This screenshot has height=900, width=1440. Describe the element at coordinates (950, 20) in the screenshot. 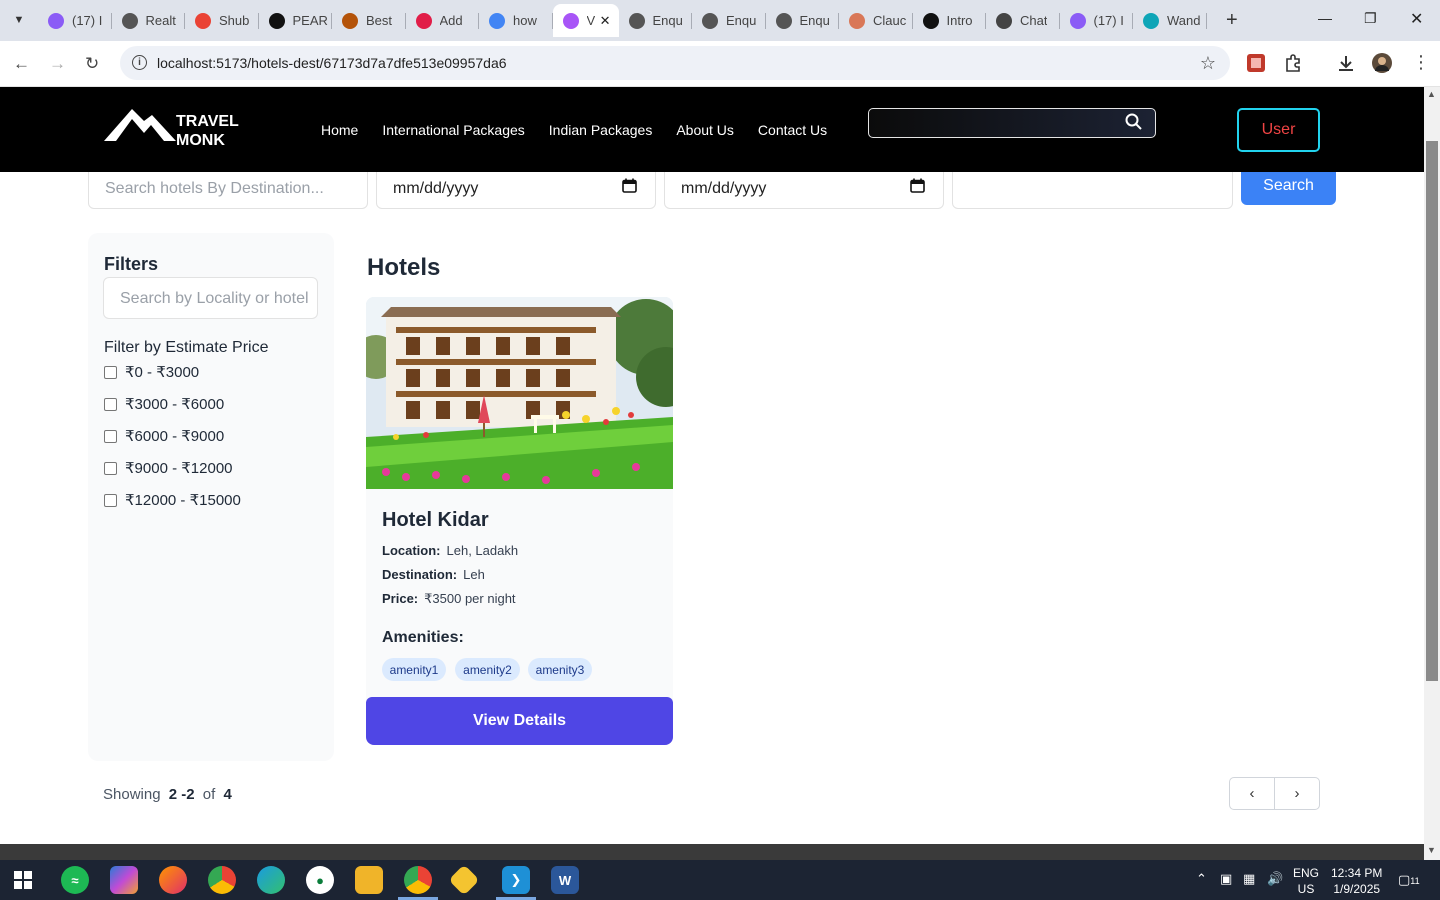

I see `browser-tab: Intro` at that location.